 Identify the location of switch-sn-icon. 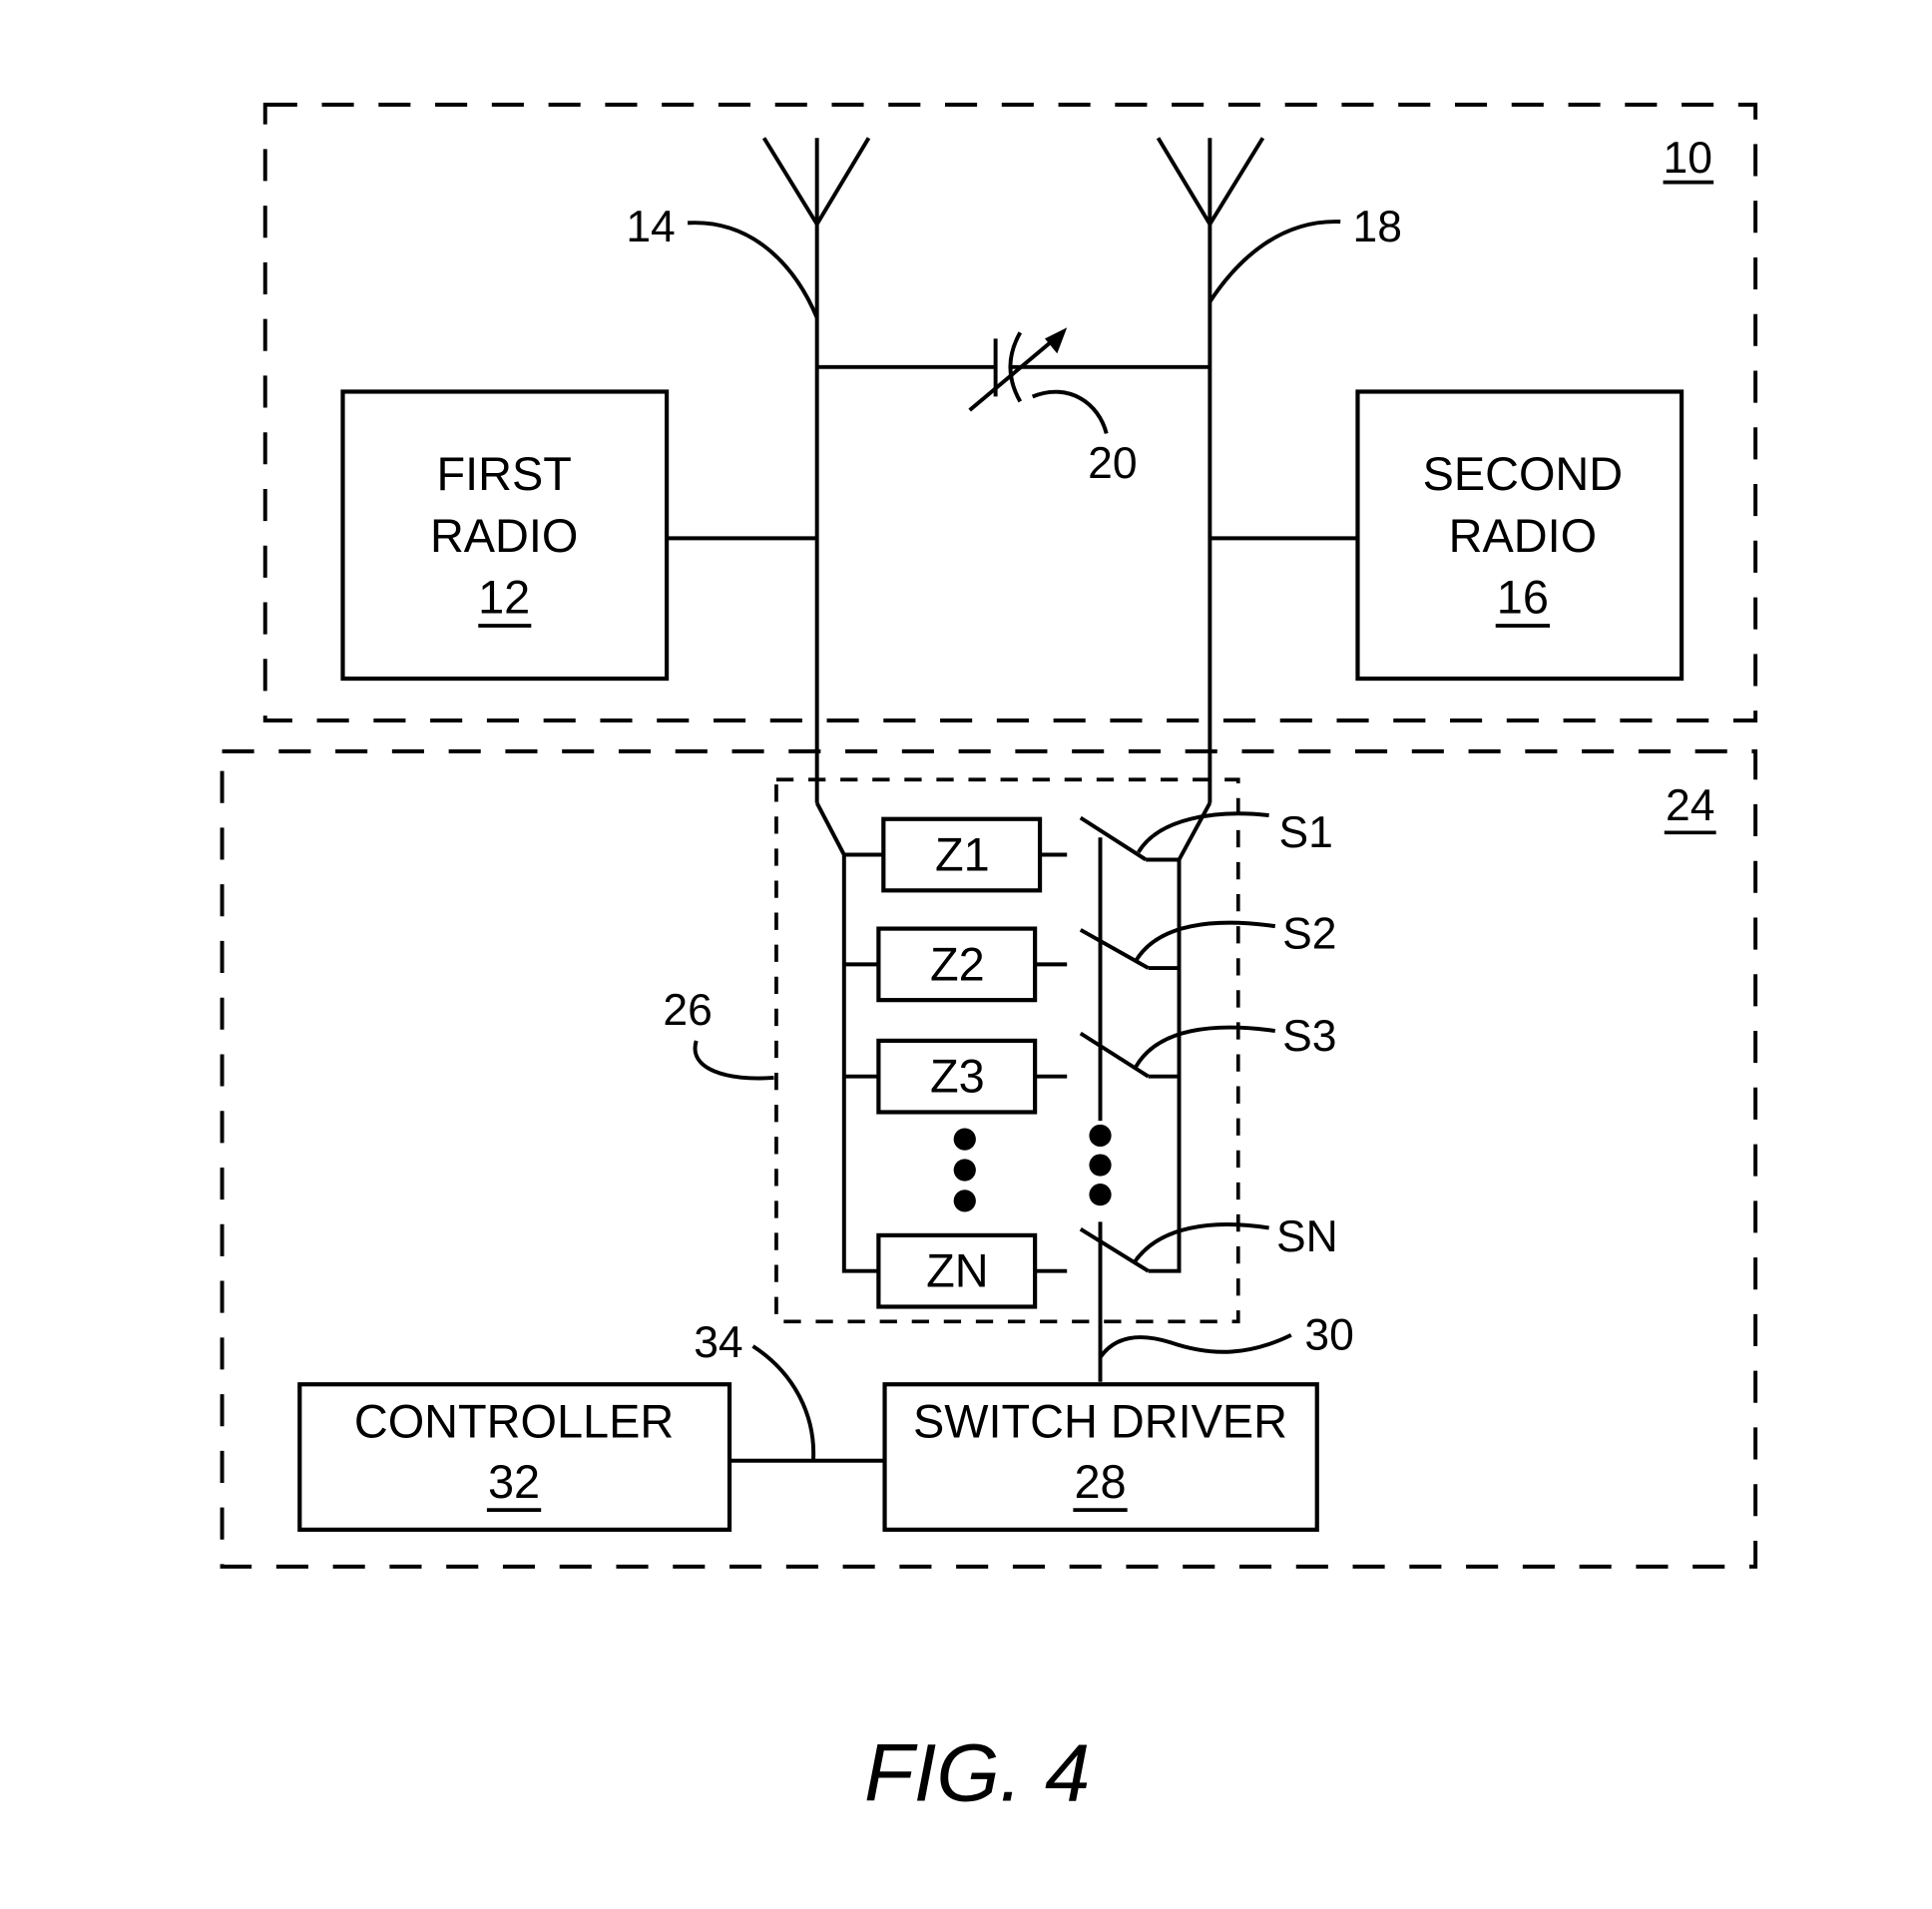
(1114, 1250).